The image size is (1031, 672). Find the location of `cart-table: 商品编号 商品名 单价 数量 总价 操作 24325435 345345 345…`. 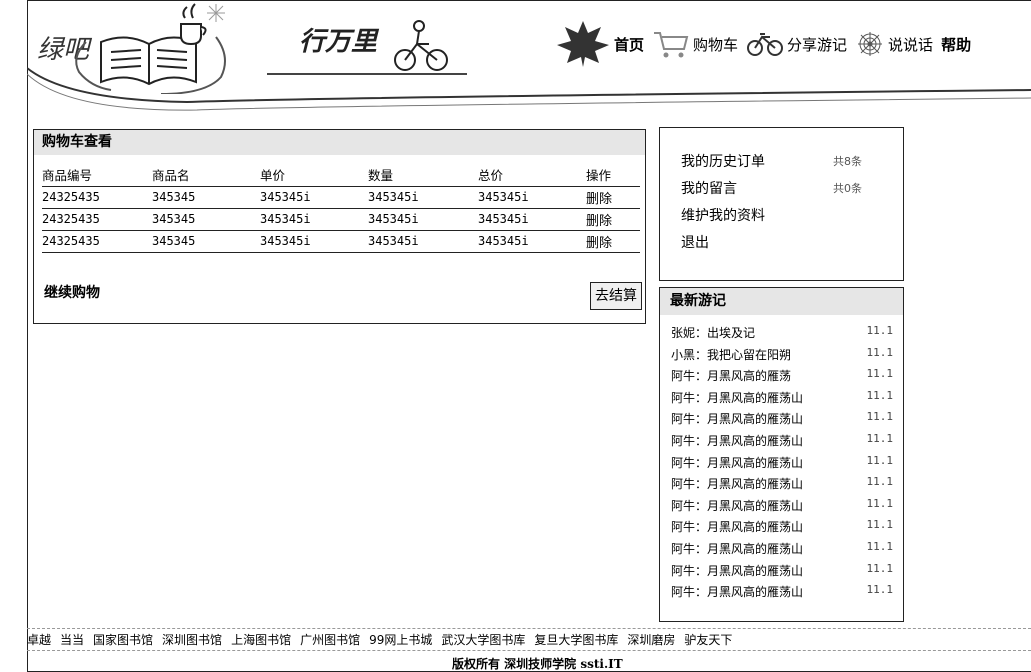

cart-table: 商品编号 商品名 单价 数量 总价 操作 24325435 345345 345… is located at coordinates (341, 208).